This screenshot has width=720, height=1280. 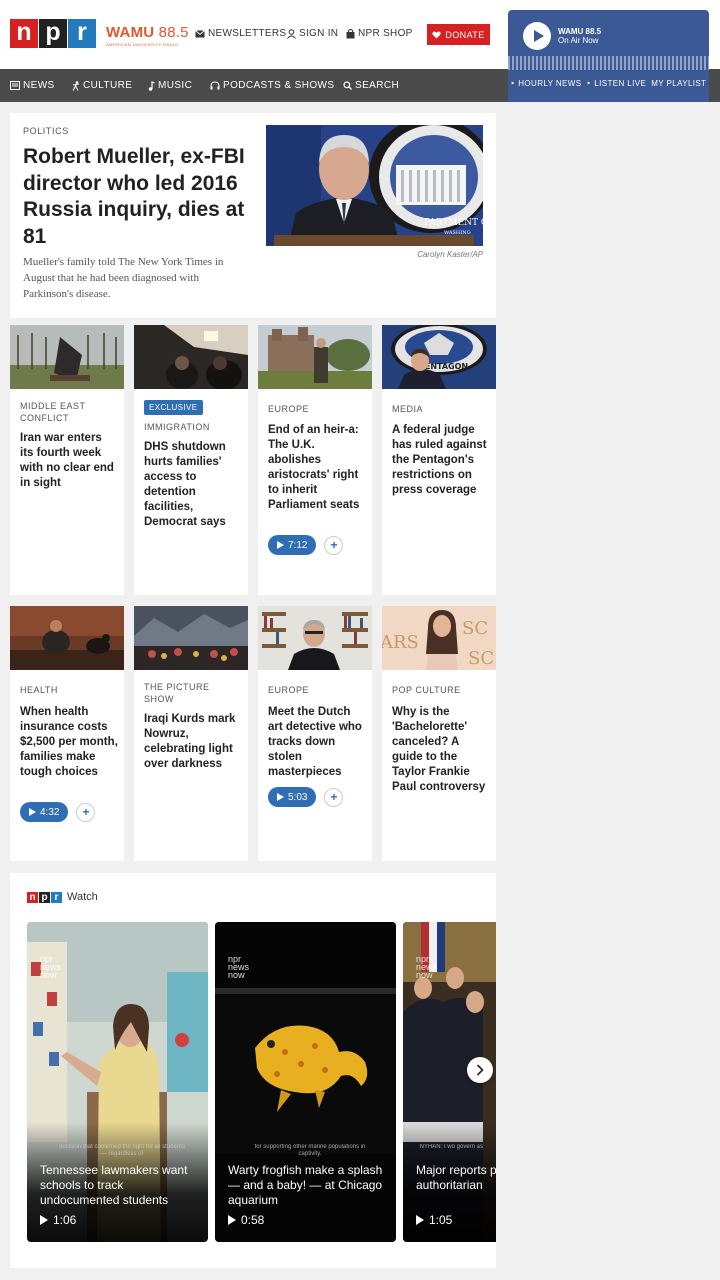 I want to click on npr-shop-link: NPR SHOP, so click(x=379, y=33).